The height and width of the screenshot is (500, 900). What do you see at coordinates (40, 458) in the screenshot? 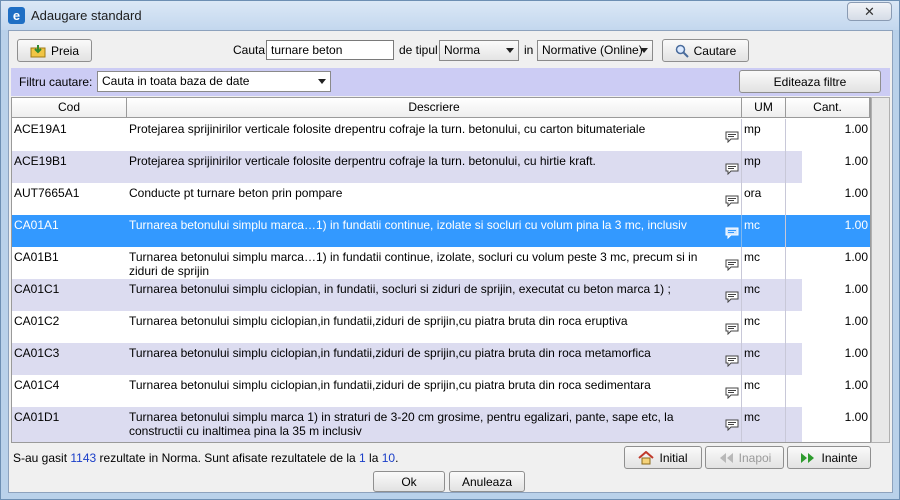
I see `summary-prefix: S-au gasit` at bounding box center [40, 458].